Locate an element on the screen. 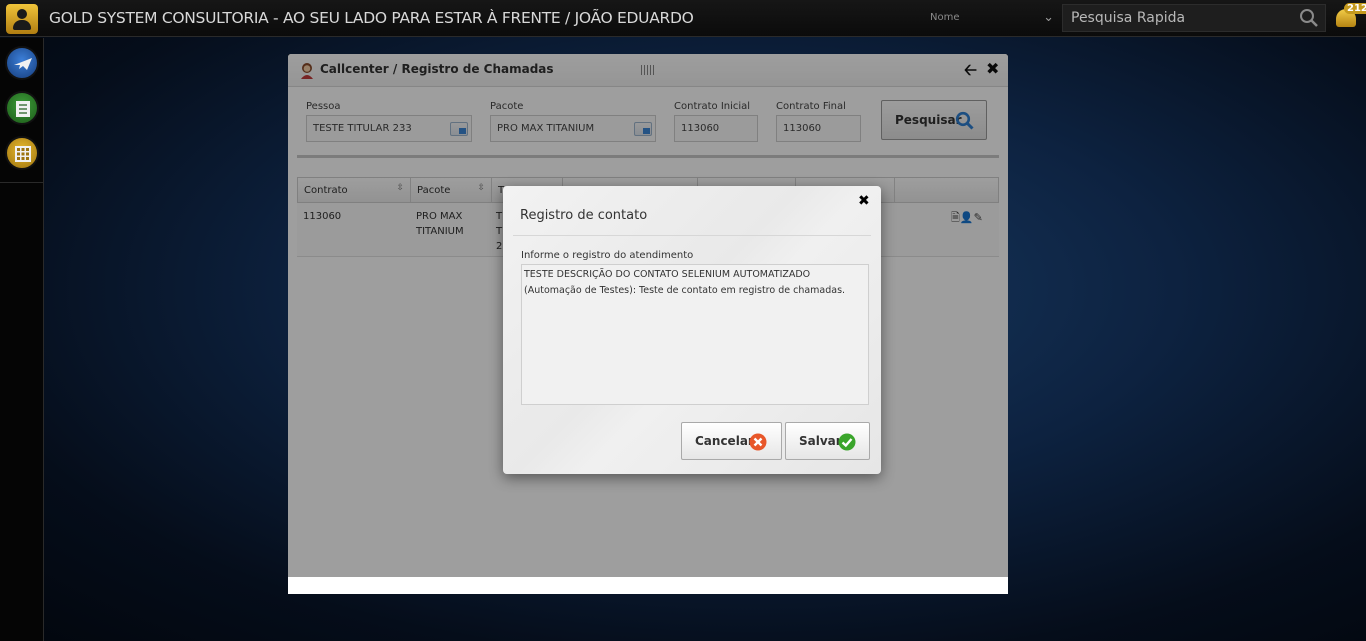 The height and width of the screenshot is (641, 1366). sidebar-item-plane is located at coordinates (22, 63).